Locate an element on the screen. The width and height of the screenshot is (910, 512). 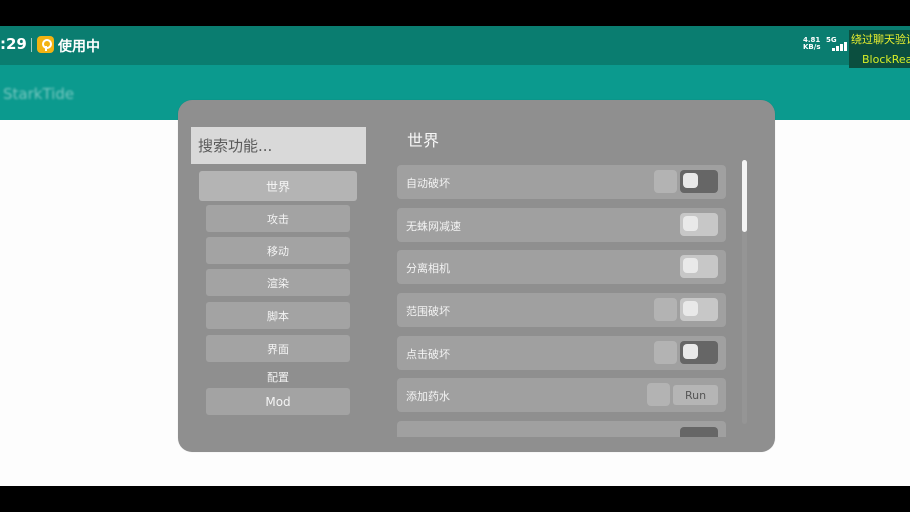
search-input is located at coordinates (278, 145).